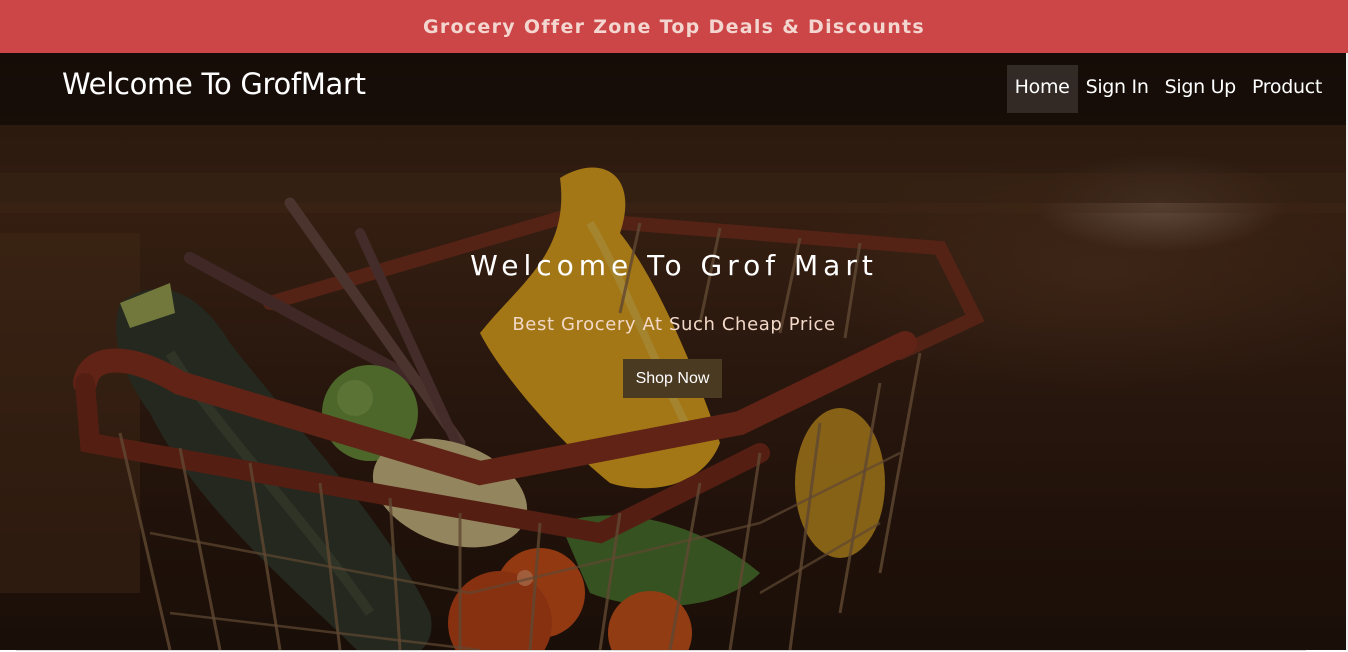  What do you see at coordinates (214, 84) in the screenshot?
I see `brand-title: Welcome To GrofMart` at bounding box center [214, 84].